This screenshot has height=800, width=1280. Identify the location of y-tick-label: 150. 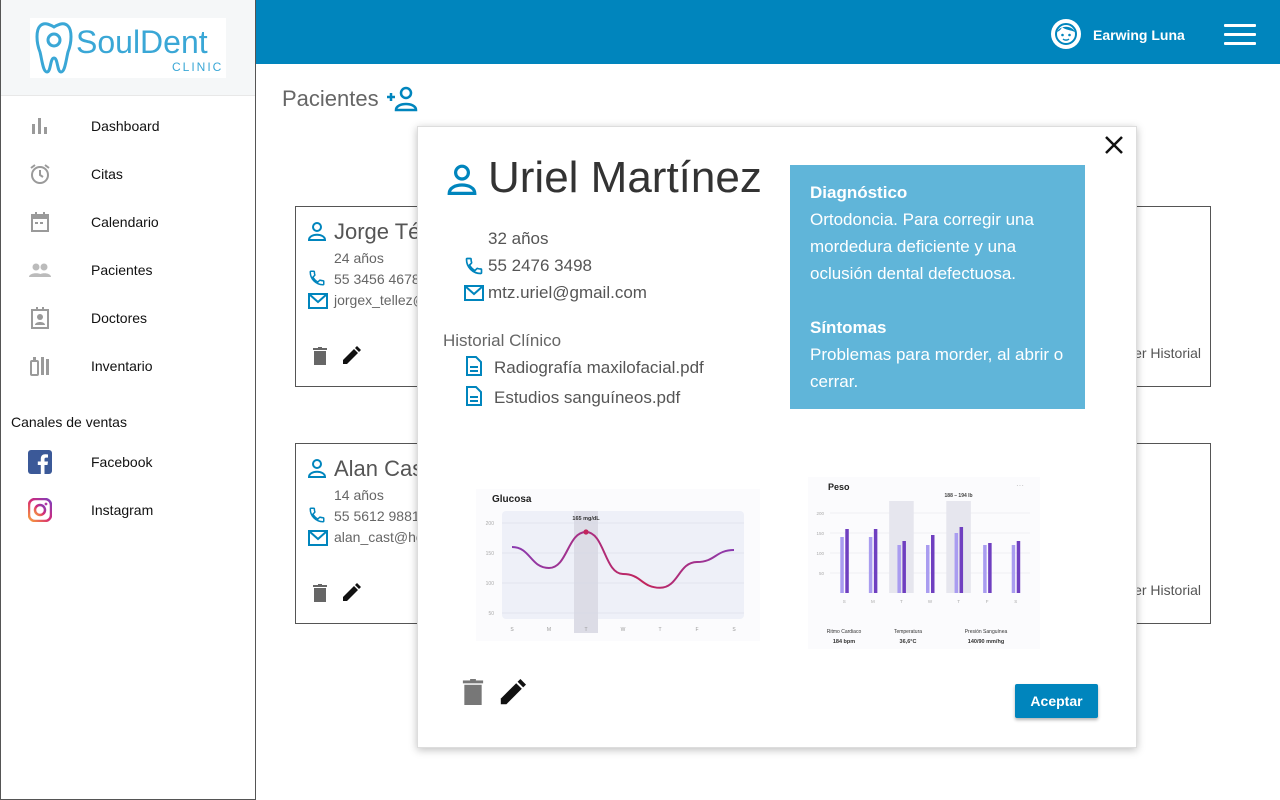
(820, 533).